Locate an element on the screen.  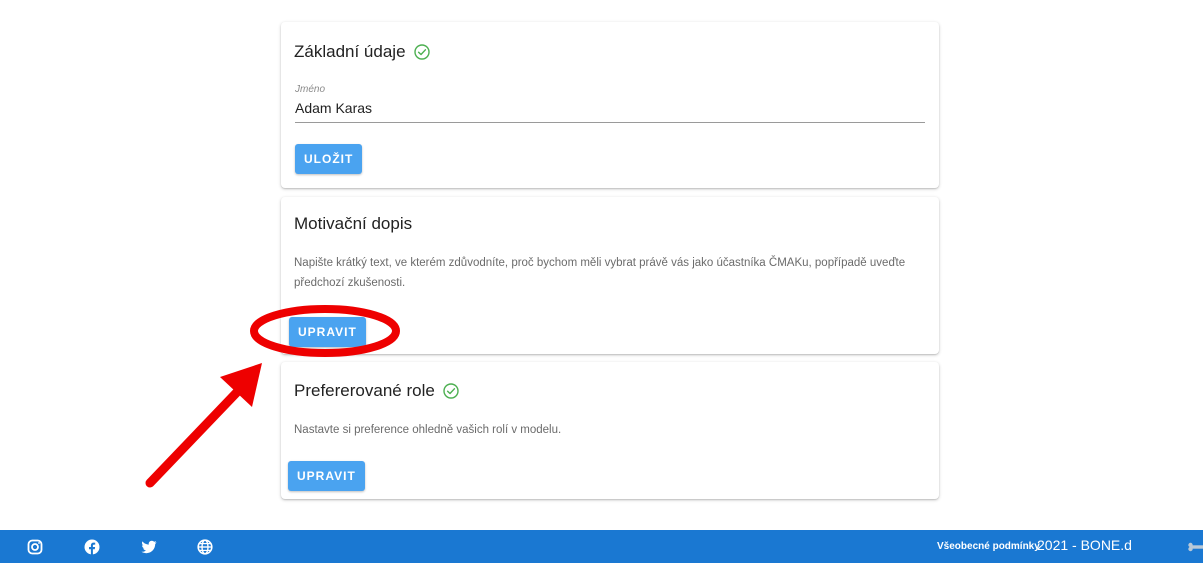
annotation-arrow-icon is located at coordinates (203, 425).